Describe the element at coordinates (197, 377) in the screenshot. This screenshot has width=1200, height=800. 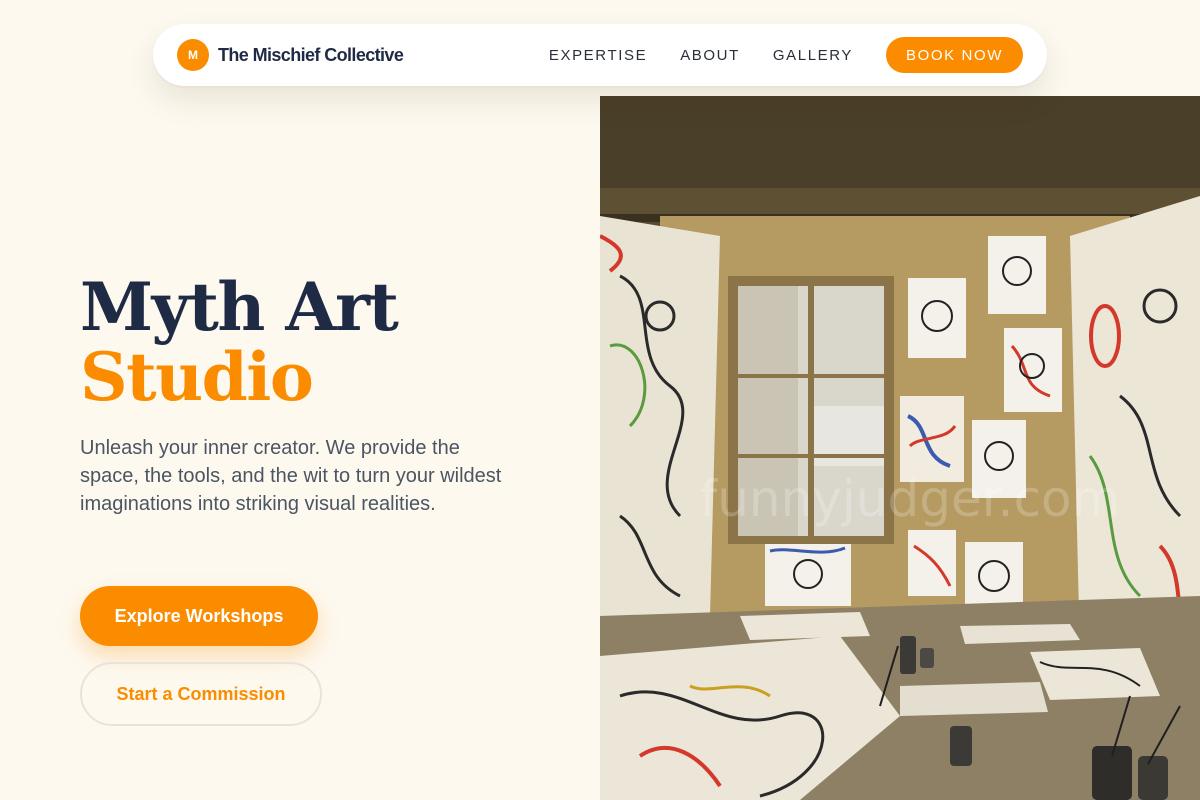
I see `hero-title-line2: Studio` at that location.